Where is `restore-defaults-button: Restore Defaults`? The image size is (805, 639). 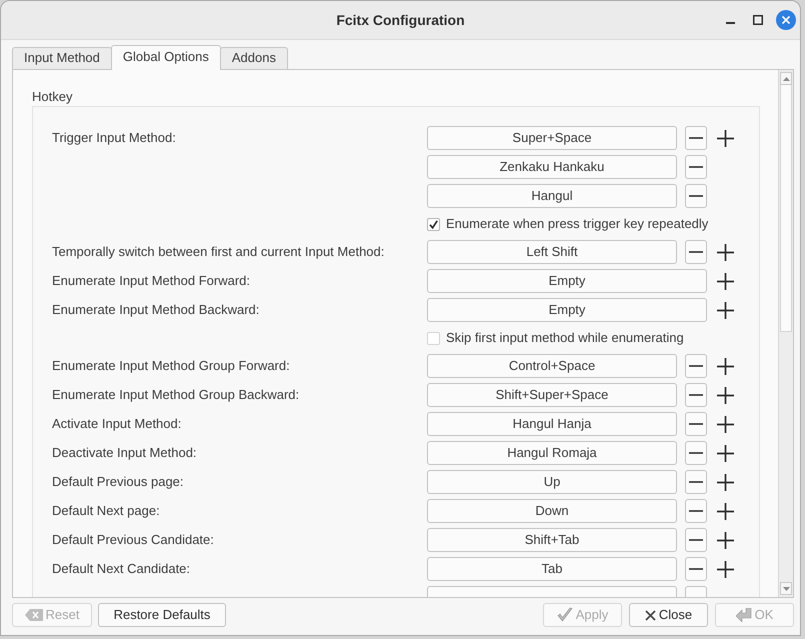
restore-defaults-button: Restore Defaults is located at coordinates (162, 615).